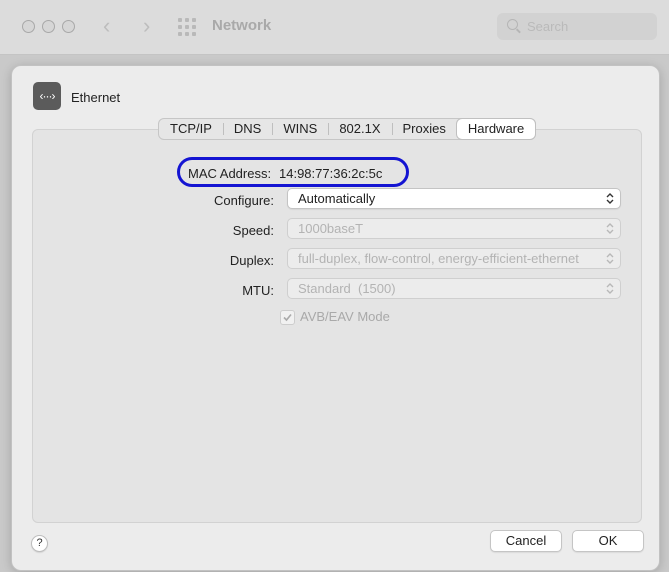 The width and height of the screenshot is (669, 572). I want to click on configure-value: Automatically, so click(337, 198).